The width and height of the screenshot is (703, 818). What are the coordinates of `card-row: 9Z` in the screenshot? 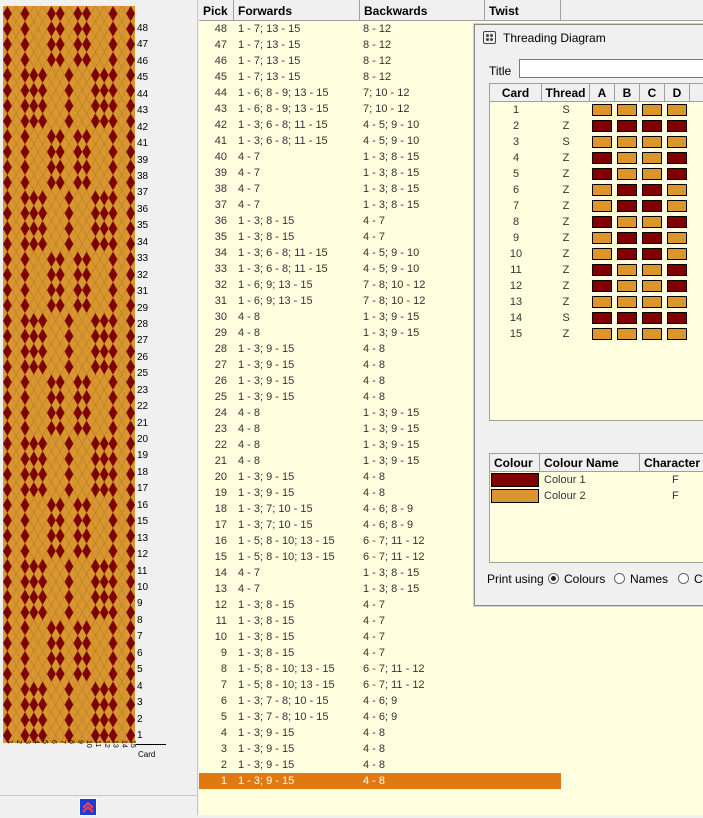 It's located at (596, 238).